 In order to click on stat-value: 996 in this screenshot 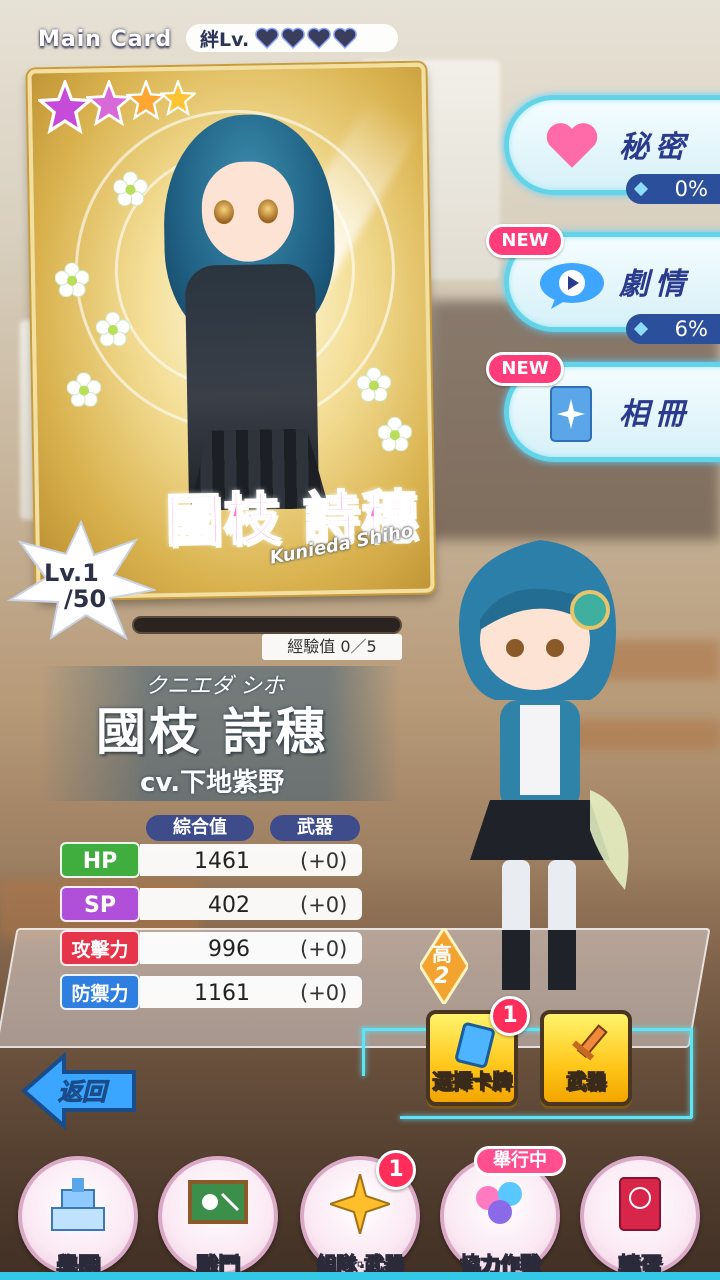, I will do `click(229, 949)`.